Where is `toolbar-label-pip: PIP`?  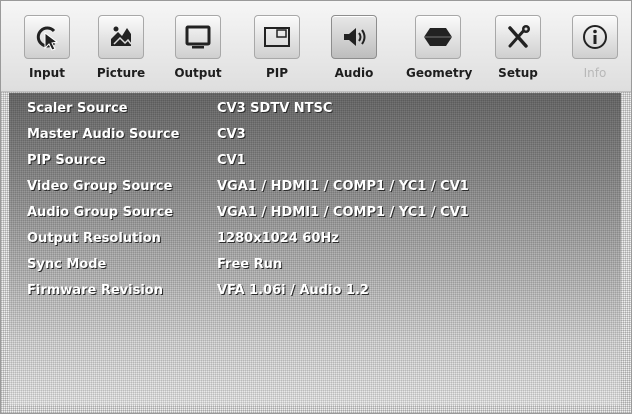 toolbar-label-pip: PIP is located at coordinates (277, 73).